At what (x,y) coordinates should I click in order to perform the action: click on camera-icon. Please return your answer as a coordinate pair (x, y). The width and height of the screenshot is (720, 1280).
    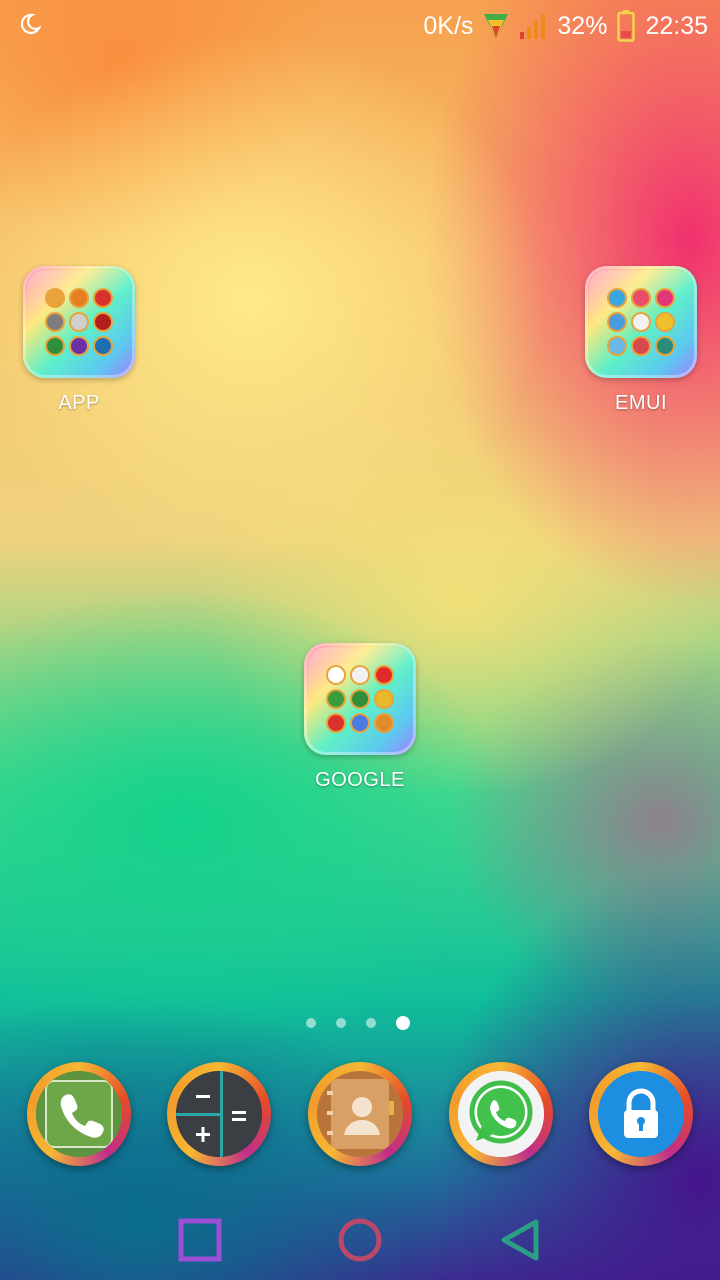
    Looking at the image, I should click on (55, 346).